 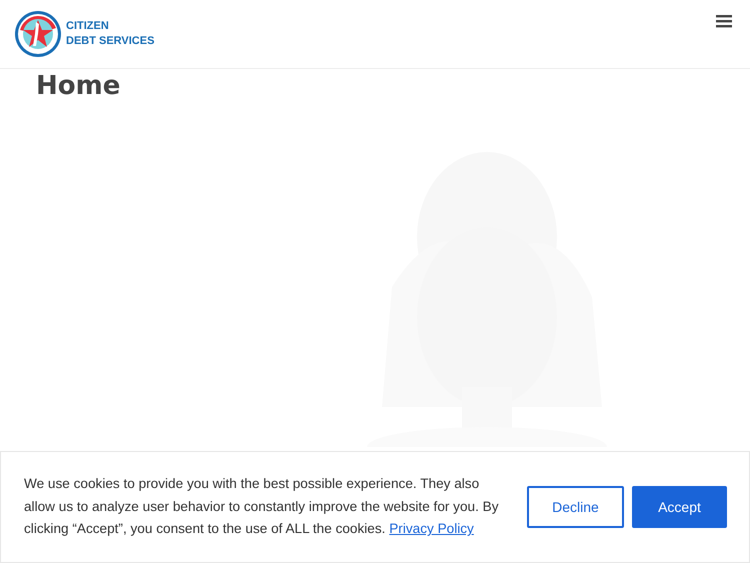 I want to click on menu-button, so click(x=724, y=21).